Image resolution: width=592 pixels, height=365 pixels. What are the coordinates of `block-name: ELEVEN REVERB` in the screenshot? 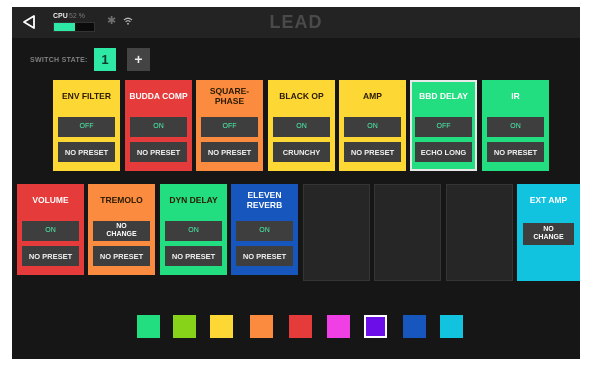 It's located at (264, 200).